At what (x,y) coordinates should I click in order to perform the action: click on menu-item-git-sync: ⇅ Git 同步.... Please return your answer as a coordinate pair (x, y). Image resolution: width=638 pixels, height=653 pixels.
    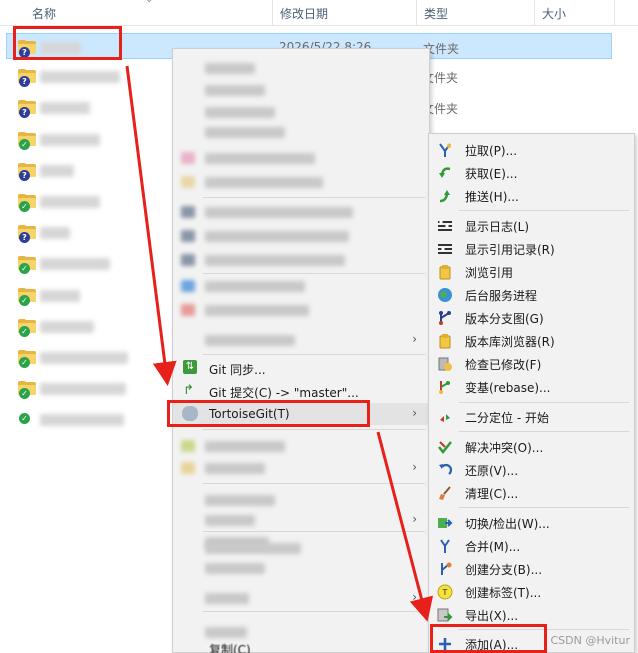
    Looking at the image, I should click on (301, 368).